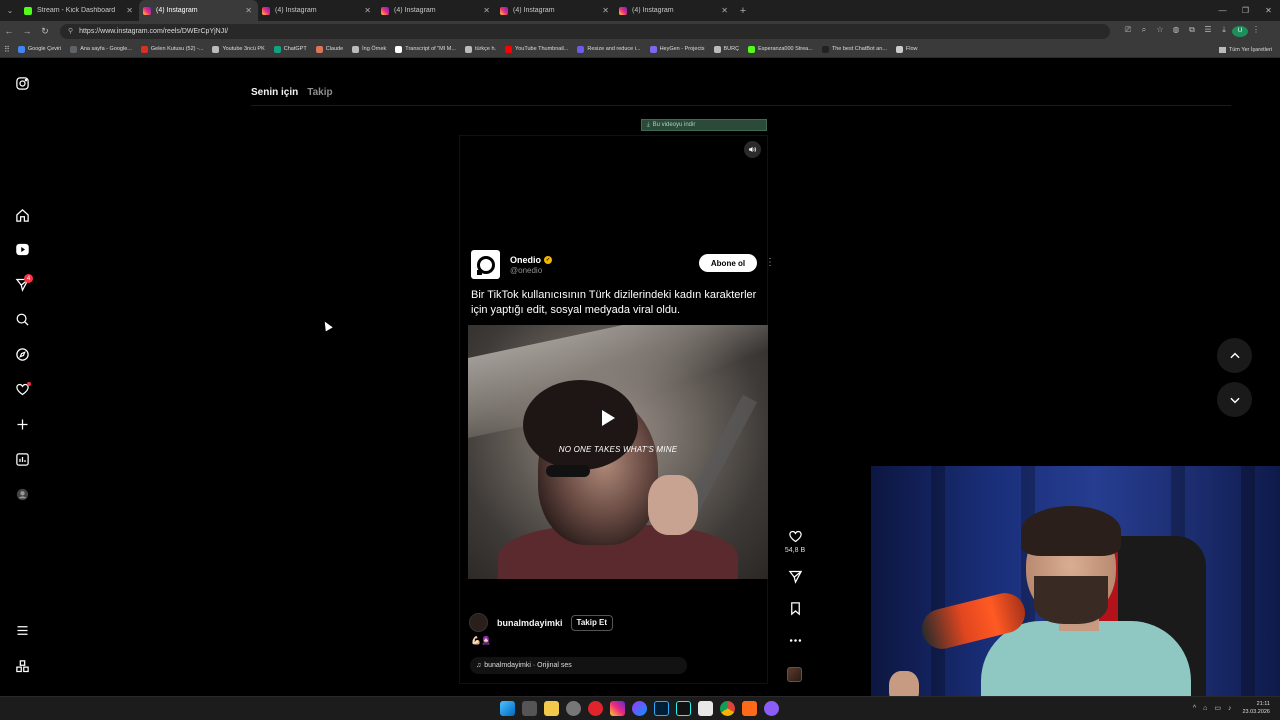  What do you see at coordinates (617, 708) in the screenshot?
I see `instagram-app-icon` at bounding box center [617, 708].